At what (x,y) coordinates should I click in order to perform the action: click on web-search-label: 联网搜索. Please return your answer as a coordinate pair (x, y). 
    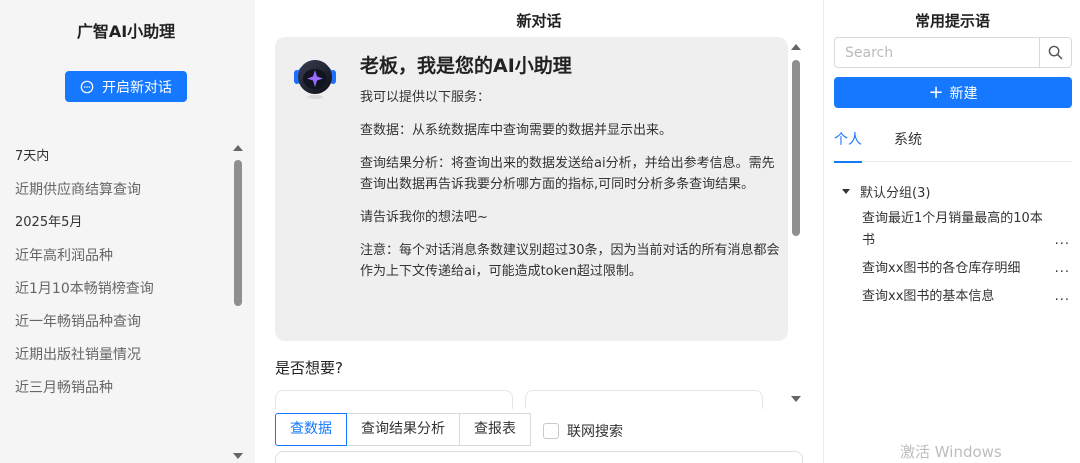
    Looking at the image, I should click on (595, 432).